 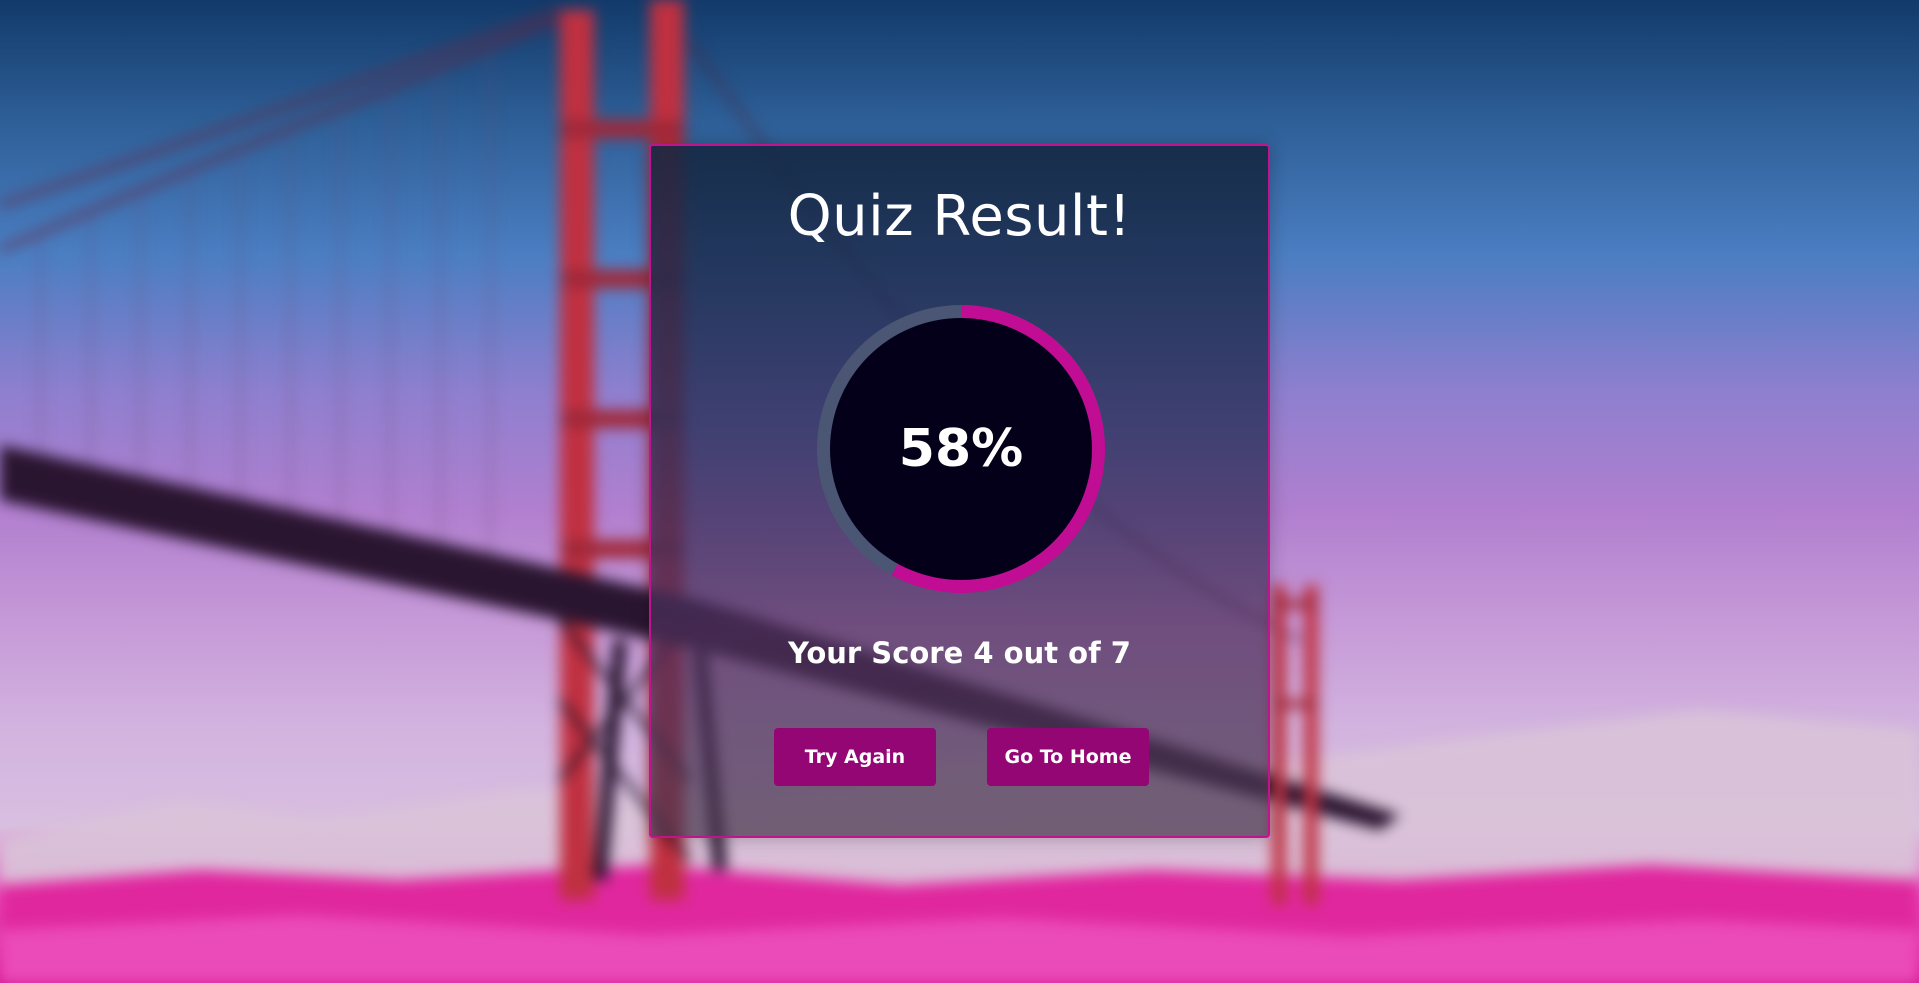 What do you see at coordinates (1068, 757) in the screenshot?
I see `go-to-home-button: Go To Home` at bounding box center [1068, 757].